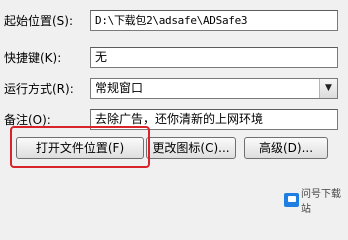 The width and height of the screenshot is (348, 240). I want to click on watermark: 问号下载站, so click(316, 200).